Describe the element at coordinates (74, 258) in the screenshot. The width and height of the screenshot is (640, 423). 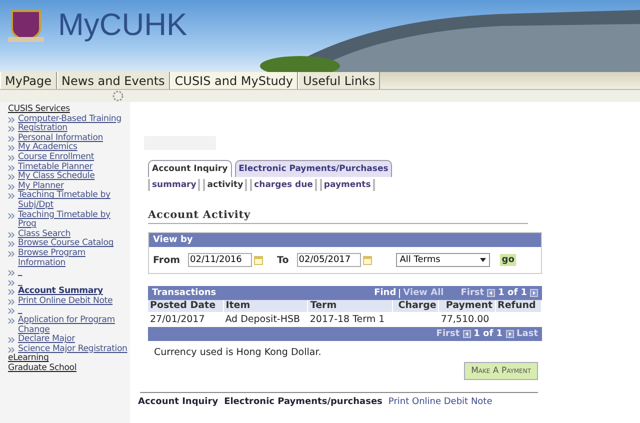
I see `sidebar-link: Browse Program Information` at that location.